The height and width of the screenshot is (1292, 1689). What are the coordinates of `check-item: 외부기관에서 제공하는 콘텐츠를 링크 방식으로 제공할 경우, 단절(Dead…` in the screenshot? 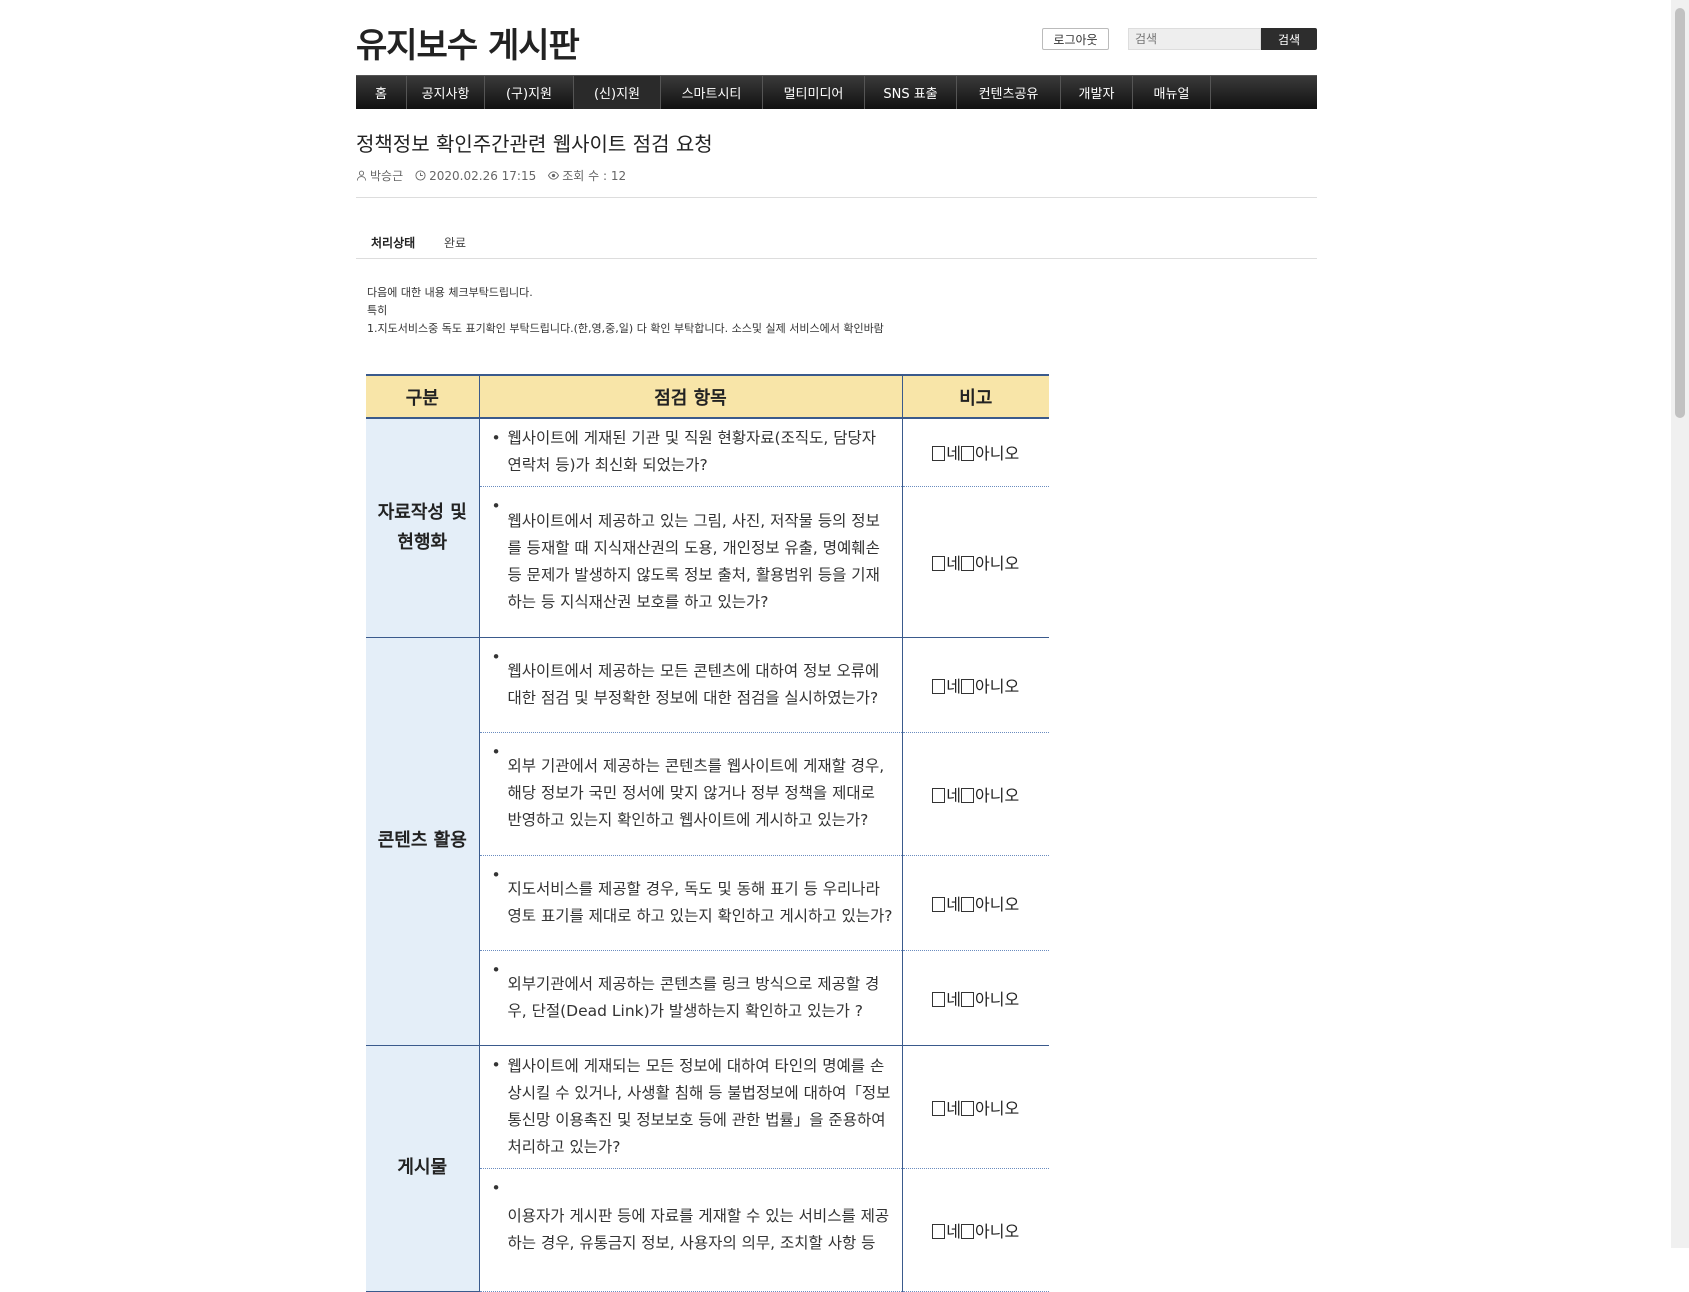 It's located at (690, 998).